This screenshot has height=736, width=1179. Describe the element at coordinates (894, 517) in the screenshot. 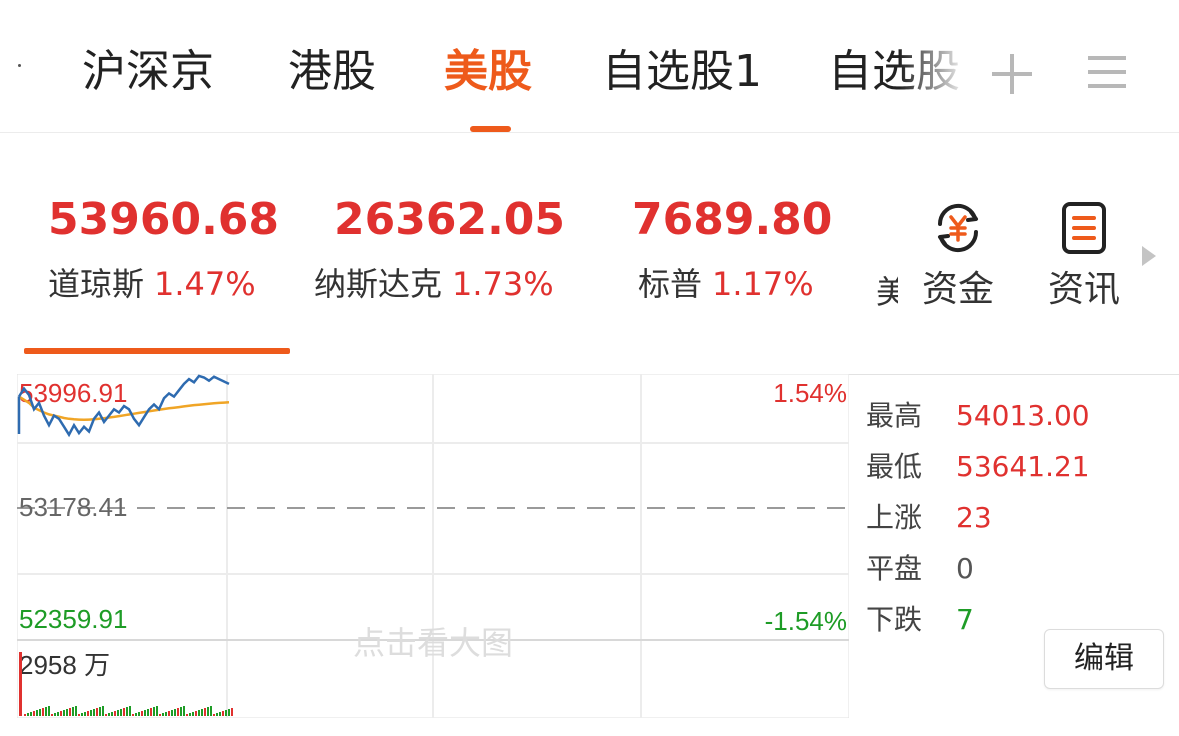

I see `stat-label: 上涨` at that location.